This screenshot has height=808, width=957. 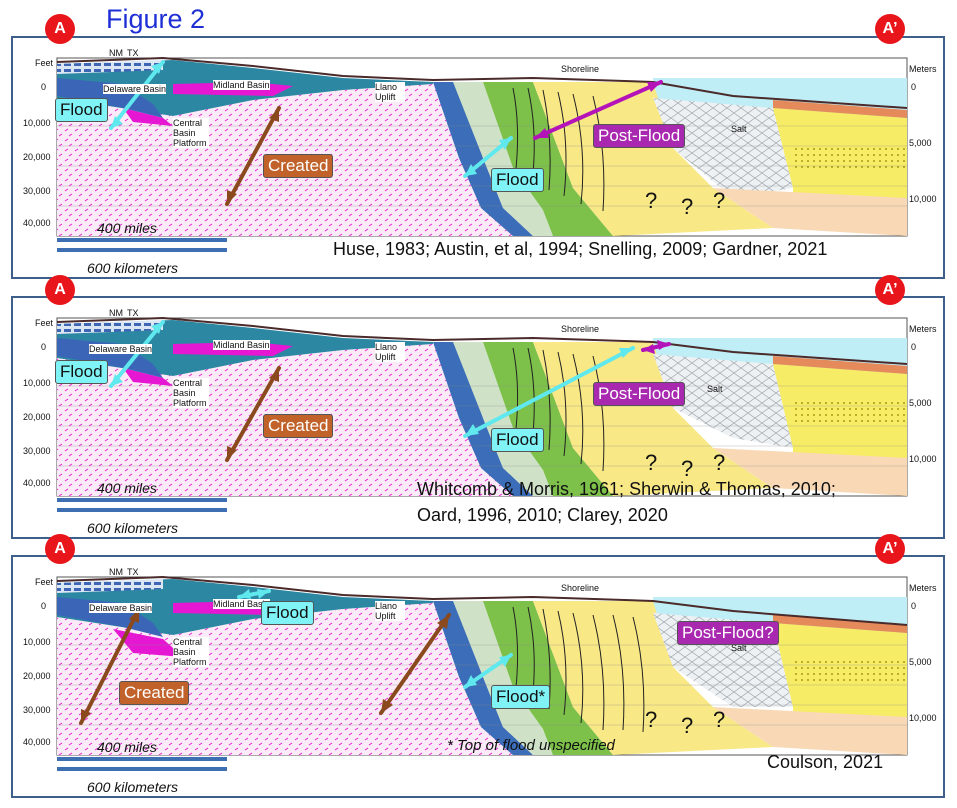 What do you see at coordinates (890, 29) in the screenshot?
I see `badge-a-prime-1: A’` at bounding box center [890, 29].